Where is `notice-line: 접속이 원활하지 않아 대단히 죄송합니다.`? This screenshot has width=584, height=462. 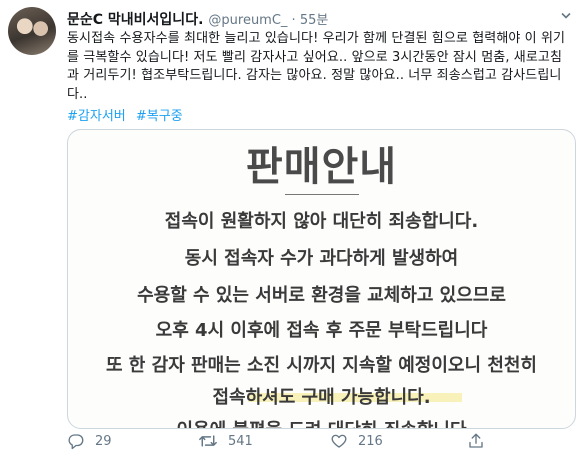
notice-line: 접속이 원활하지 않아 대단히 죄송합니다. is located at coordinates (321, 221).